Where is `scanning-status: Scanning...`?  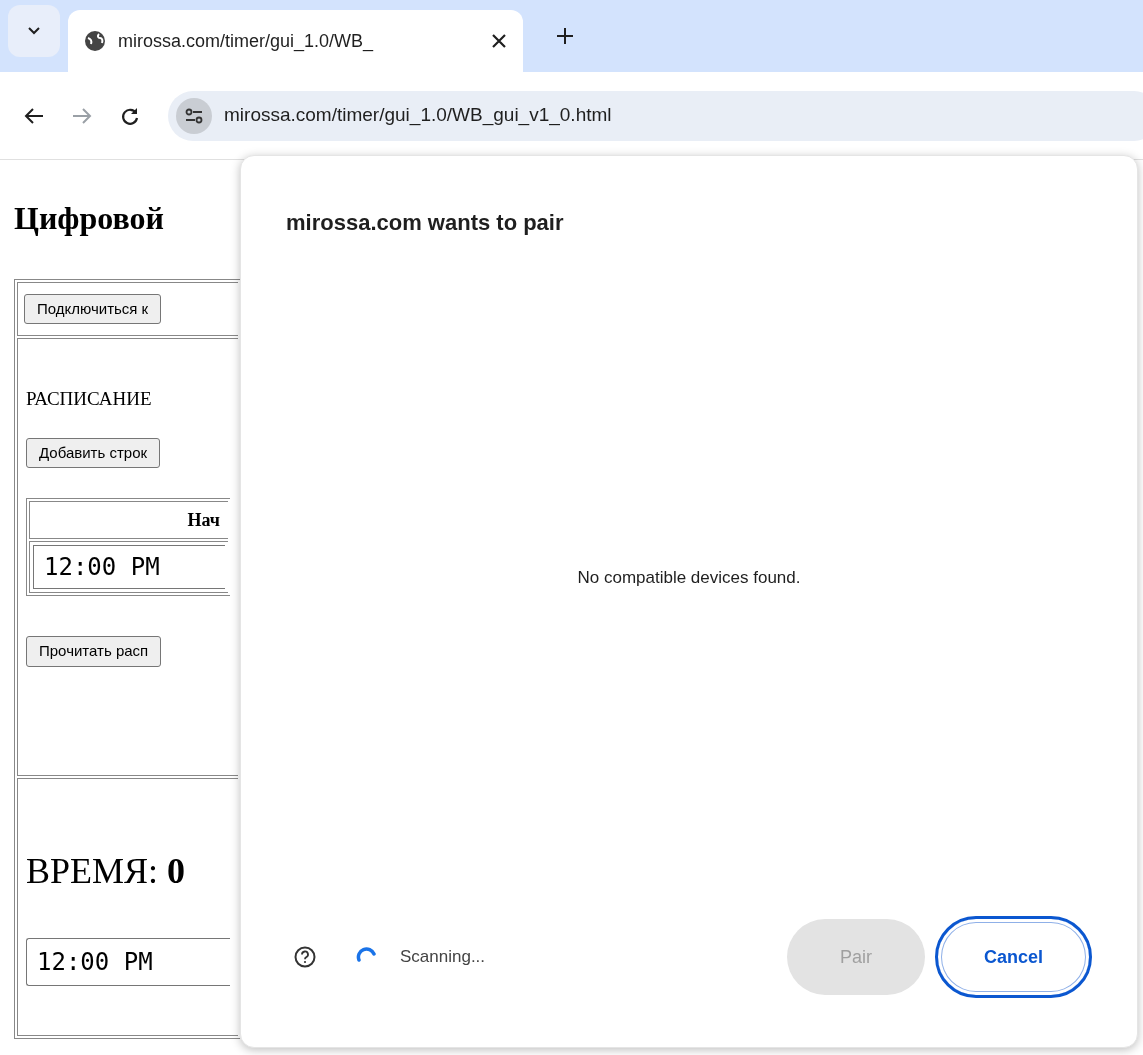
scanning-status: Scanning... is located at coordinates (443, 957).